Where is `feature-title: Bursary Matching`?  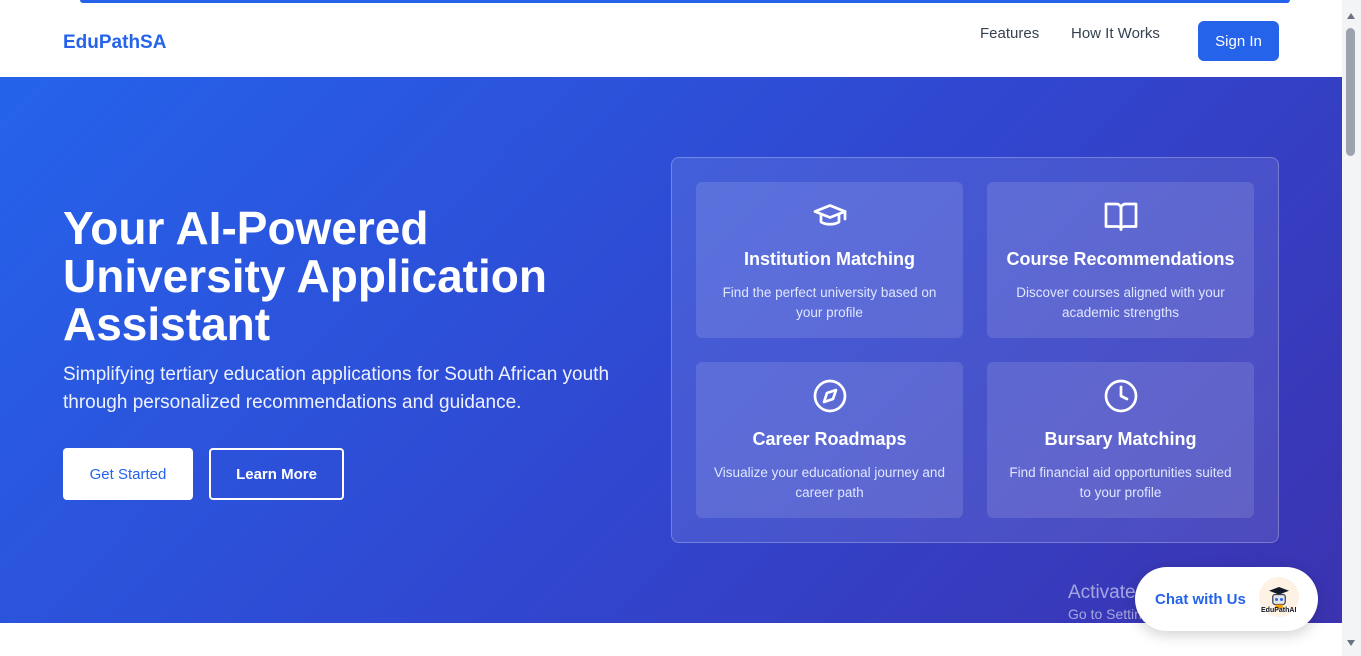
feature-title: Bursary Matching is located at coordinates (1120, 439).